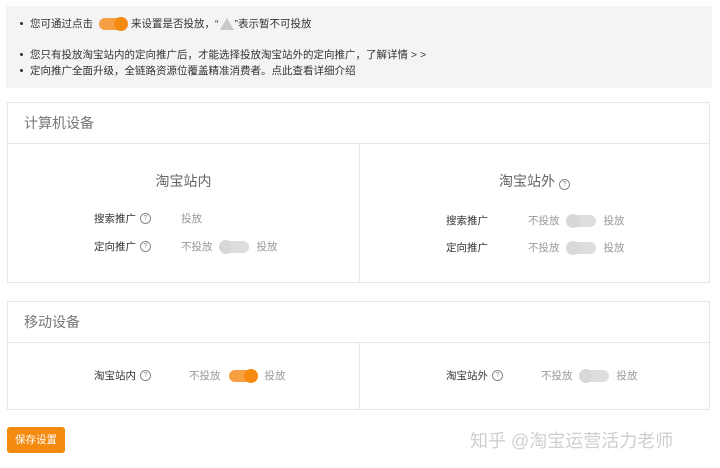  I want to click on search-value: 投放, so click(191, 219).